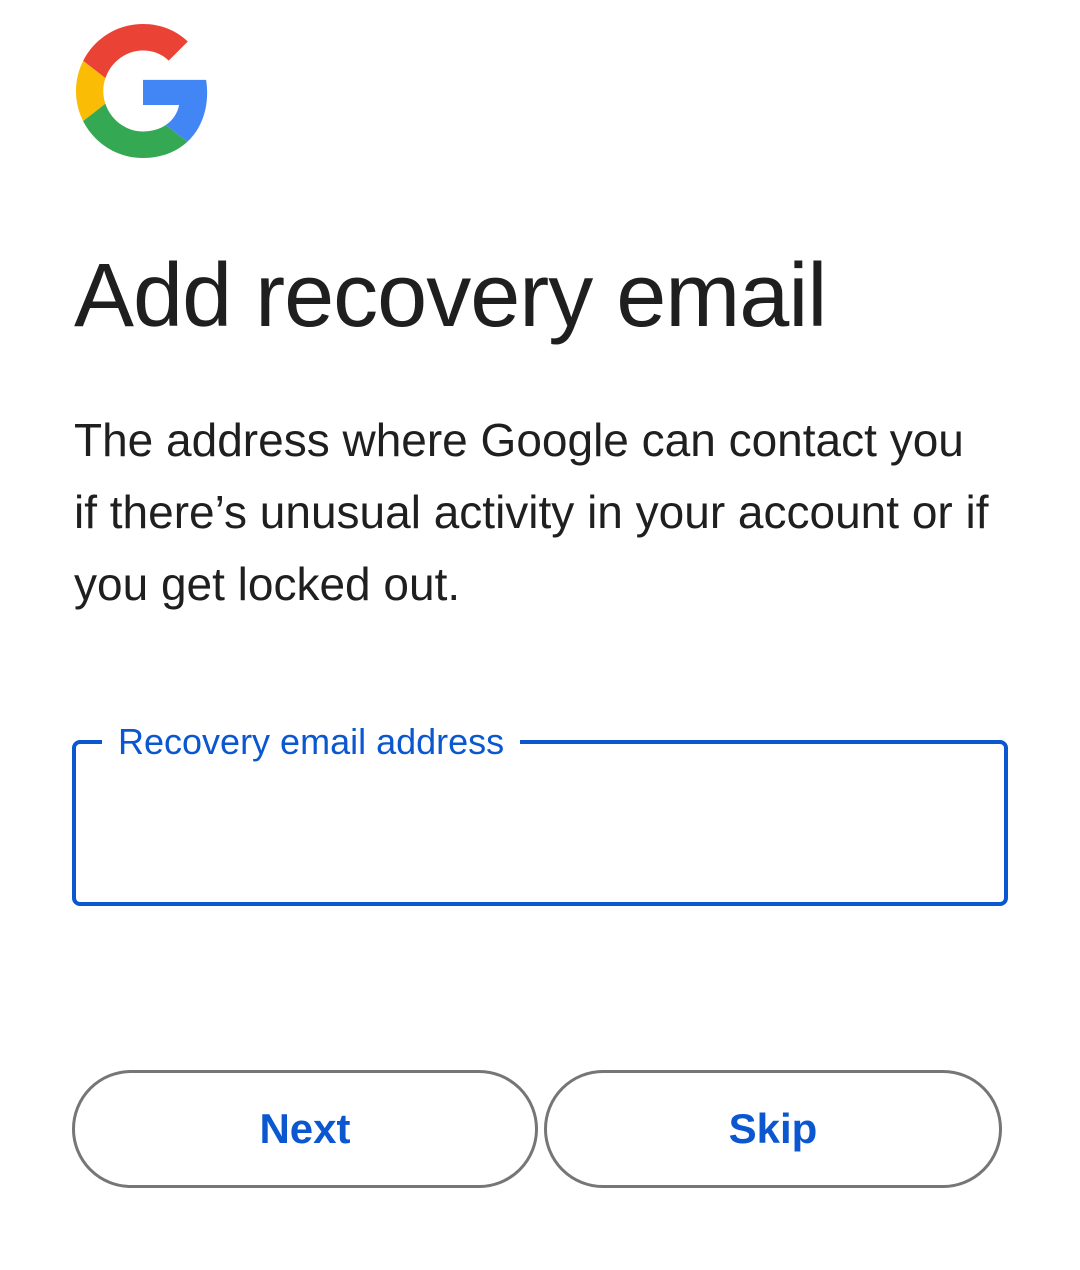  I want to click on recovery-email-field: Recovery email address, so click(540, 811).